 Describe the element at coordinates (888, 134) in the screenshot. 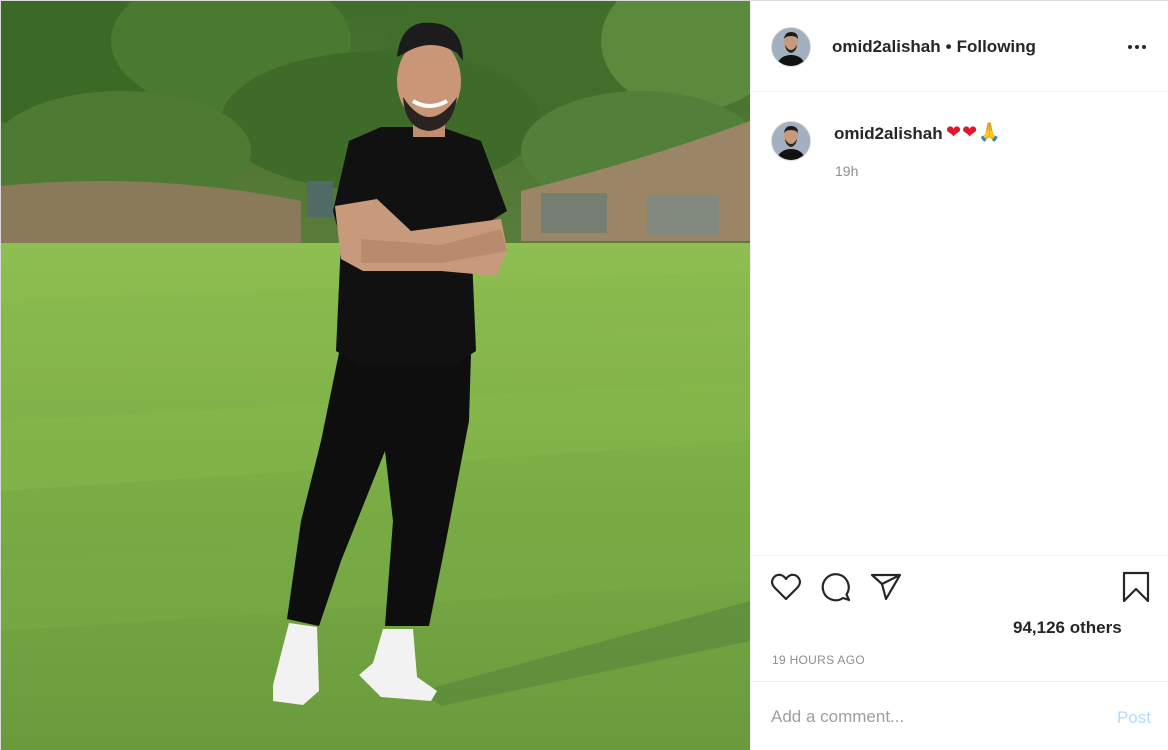

I see `caption-username: omid2alishah` at that location.